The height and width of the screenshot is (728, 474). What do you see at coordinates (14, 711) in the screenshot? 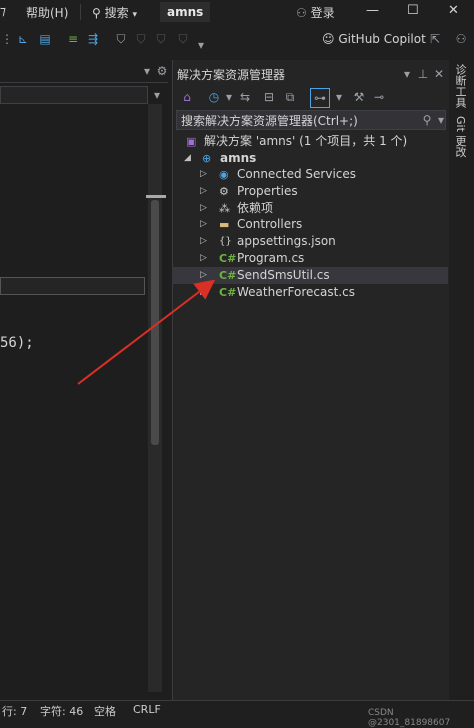
I see `status-line: 行: 7` at bounding box center [14, 711].